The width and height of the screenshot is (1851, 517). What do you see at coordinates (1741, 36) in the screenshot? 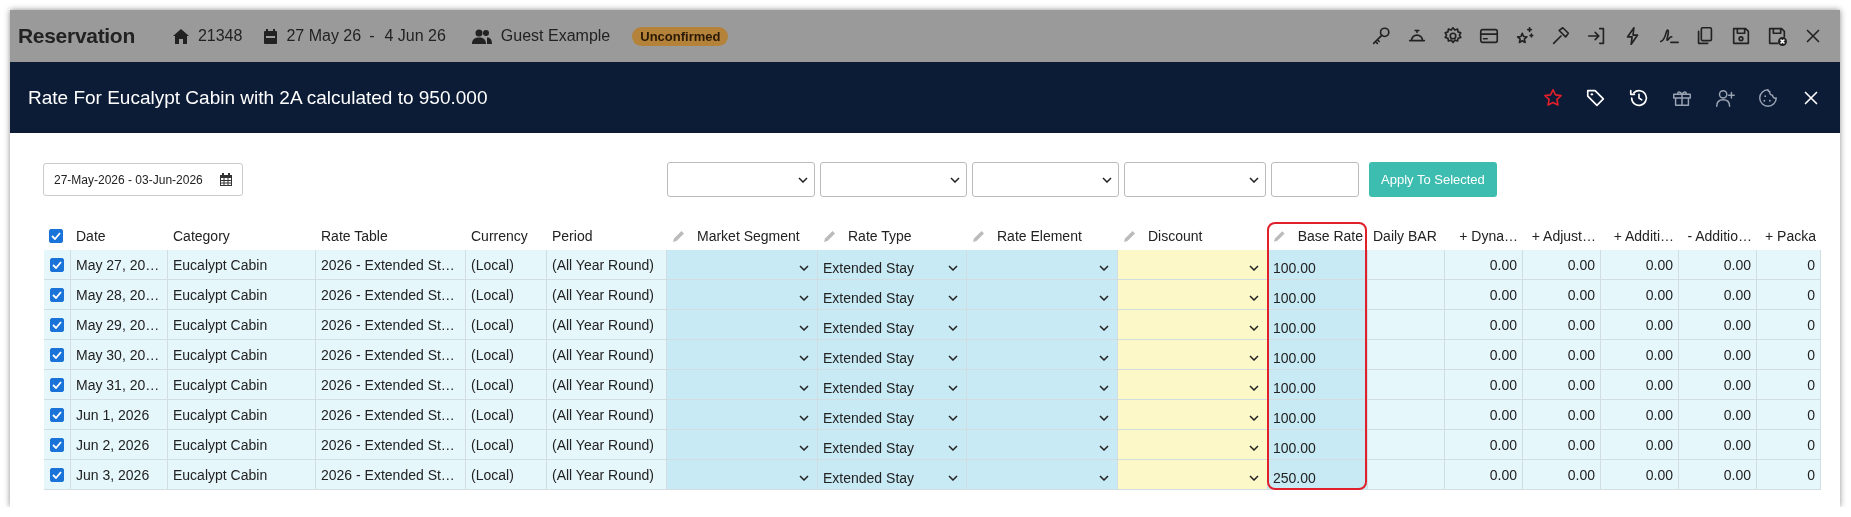
I see `save-icon` at bounding box center [1741, 36].